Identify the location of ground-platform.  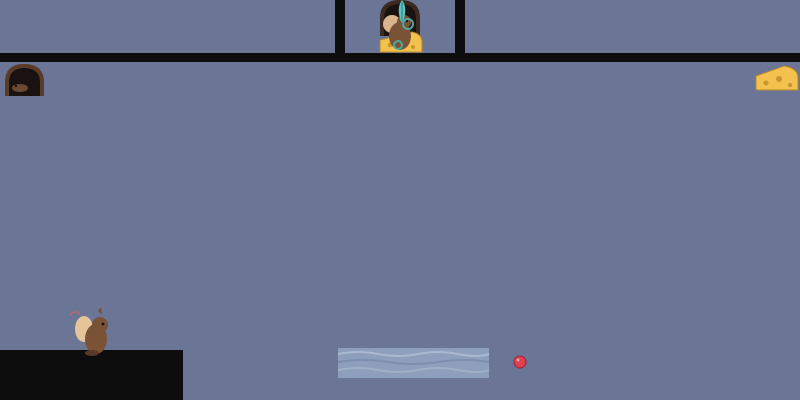
(91, 375).